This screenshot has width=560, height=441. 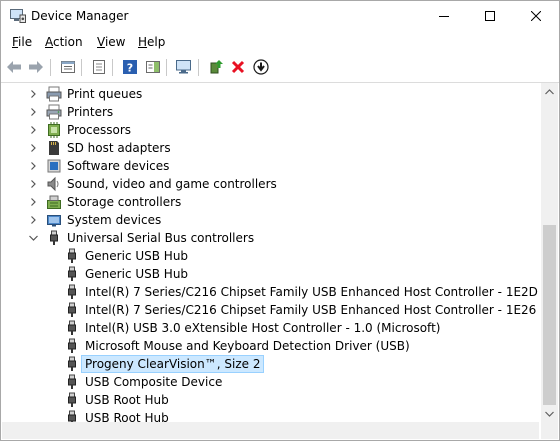 I want to click on vertical-scrollbar, so click(x=549, y=252).